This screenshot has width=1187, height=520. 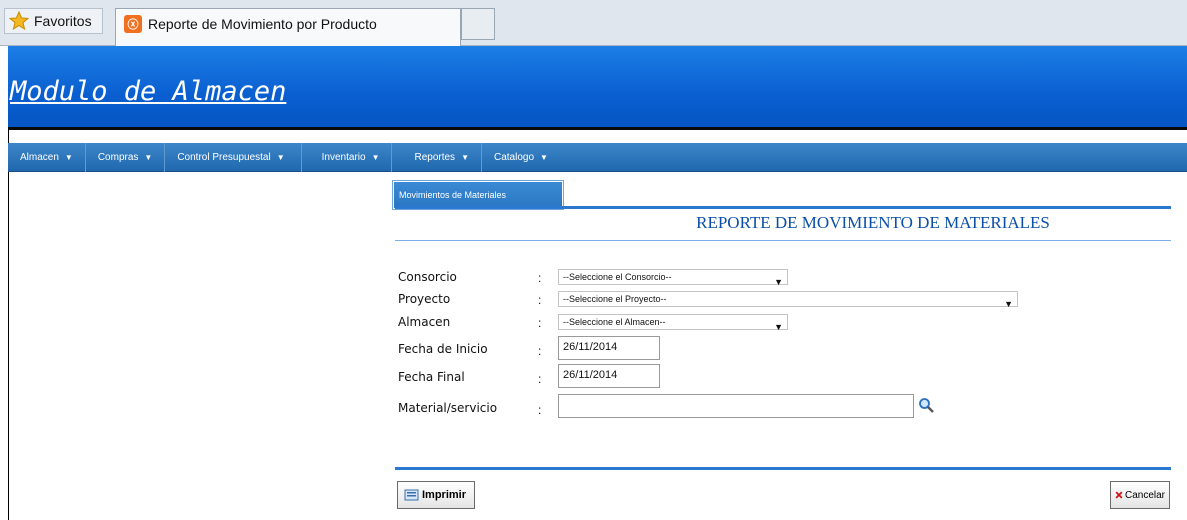 What do you see at coordinates (1119, 495) in the screenshot?
I see `close-icon` at bounding box center [1119, 495].